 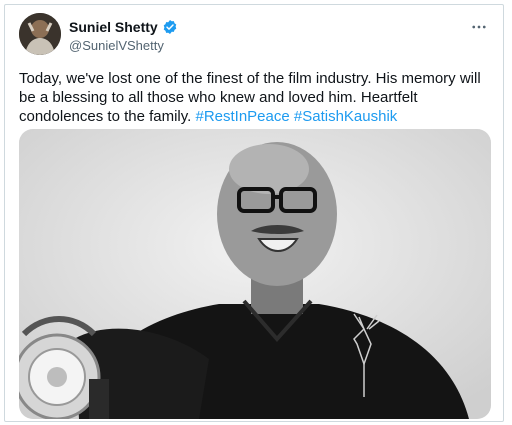 I want to click on verified-badge-icon, so click(x=169, y=27).